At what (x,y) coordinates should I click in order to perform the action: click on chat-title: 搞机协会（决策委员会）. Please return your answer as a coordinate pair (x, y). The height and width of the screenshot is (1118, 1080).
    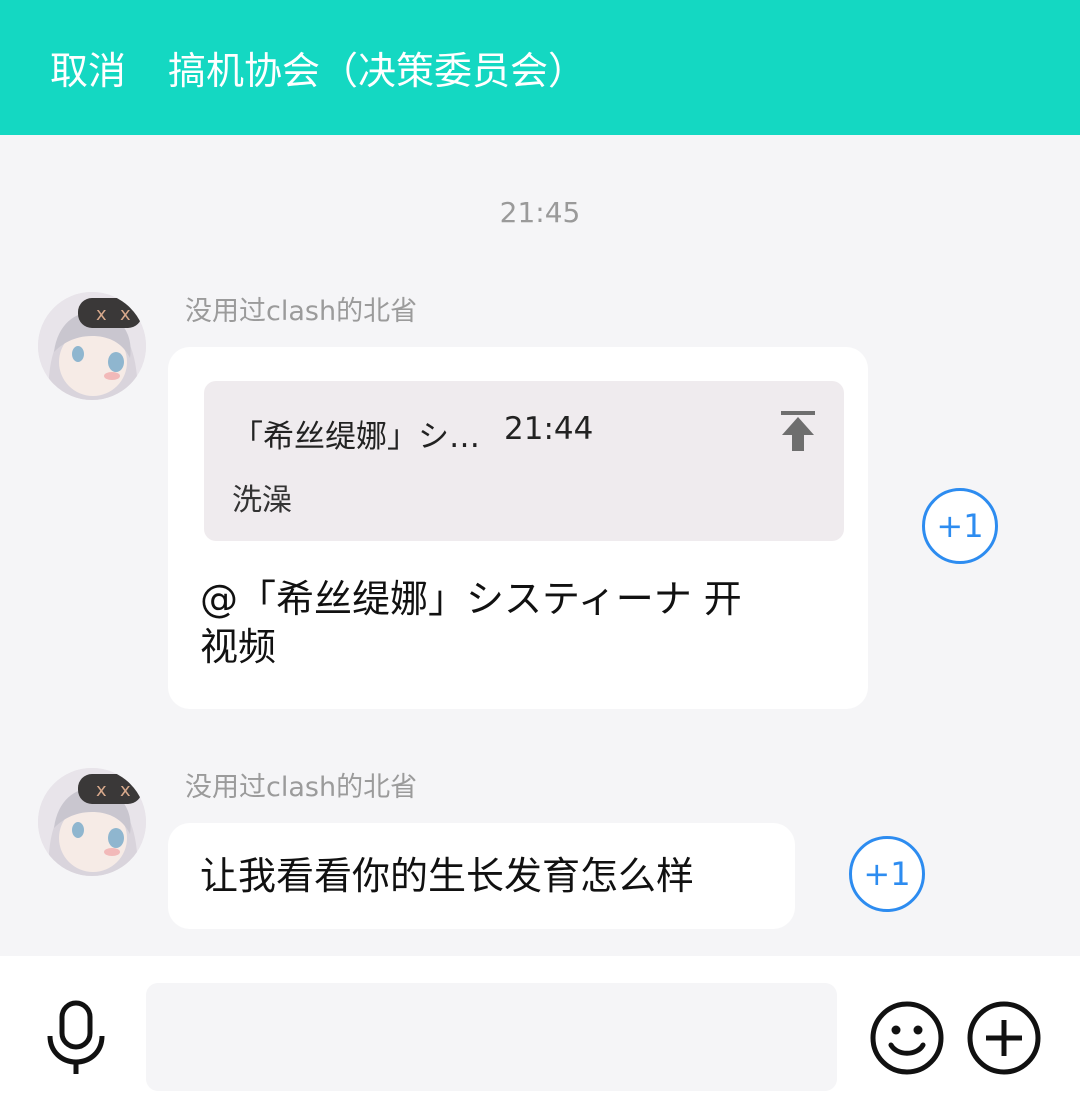
    Looking at the image, I should click on (377, 71).